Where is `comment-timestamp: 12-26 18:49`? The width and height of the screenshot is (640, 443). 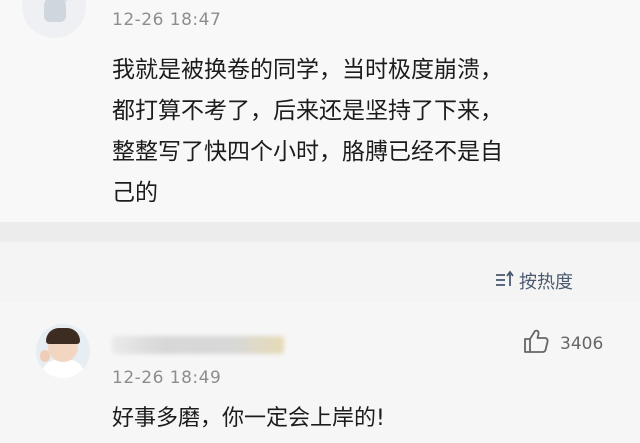 comment-timestamp: 12-26 18:49 is located at coordinates (167, 378).